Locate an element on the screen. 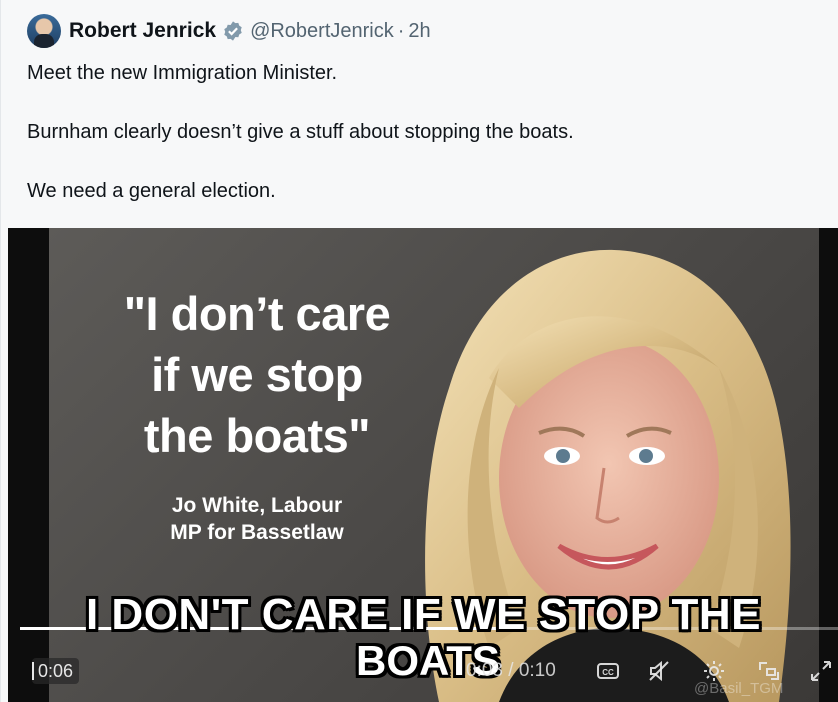 The image size is (838, 702). tweet-timestamp: 2h is located at coordinates (419, 31).